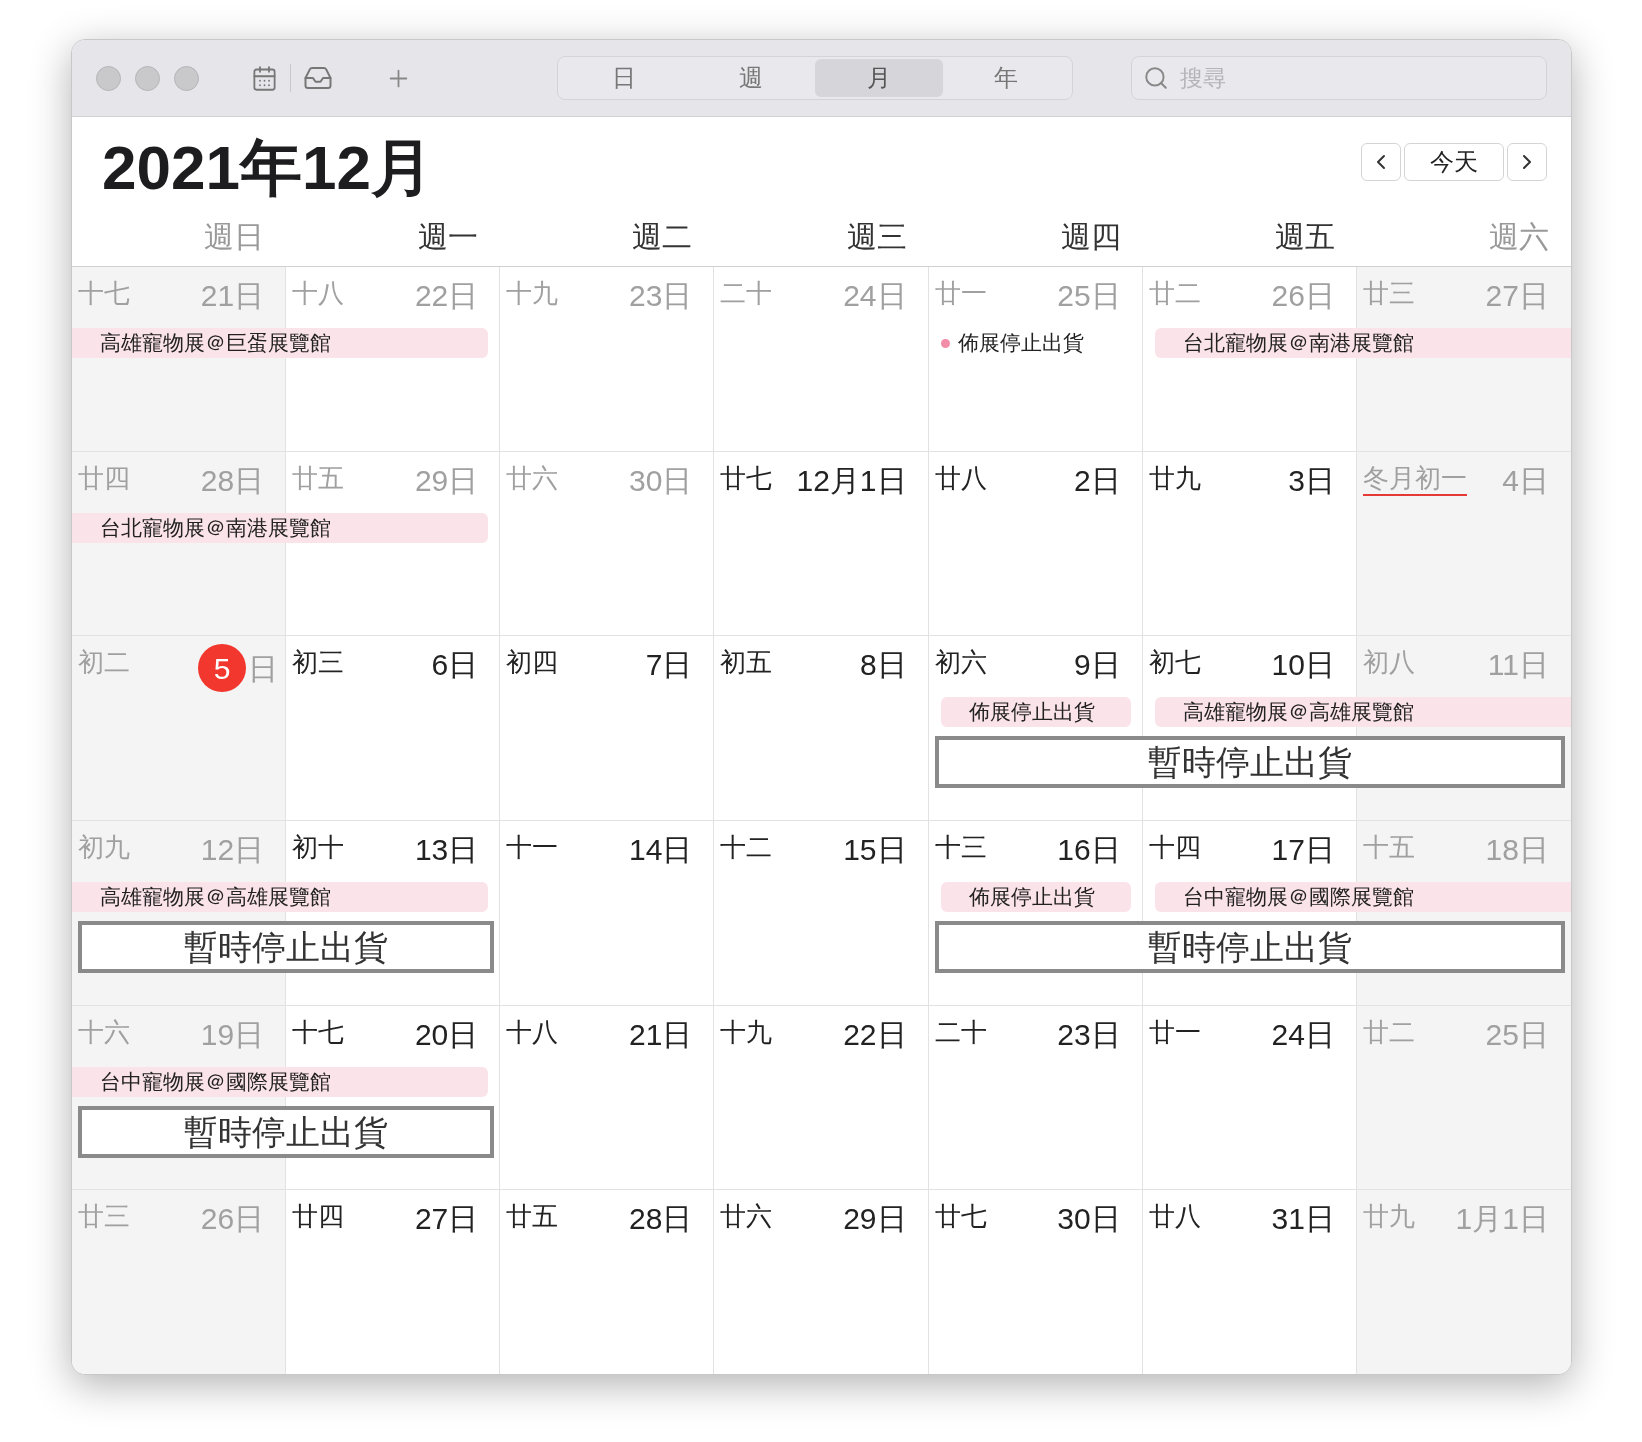  What do you see at coordinates (232, 850) in the screenshot?
I see `day-number: 12日` at bounding box center [232, 850].